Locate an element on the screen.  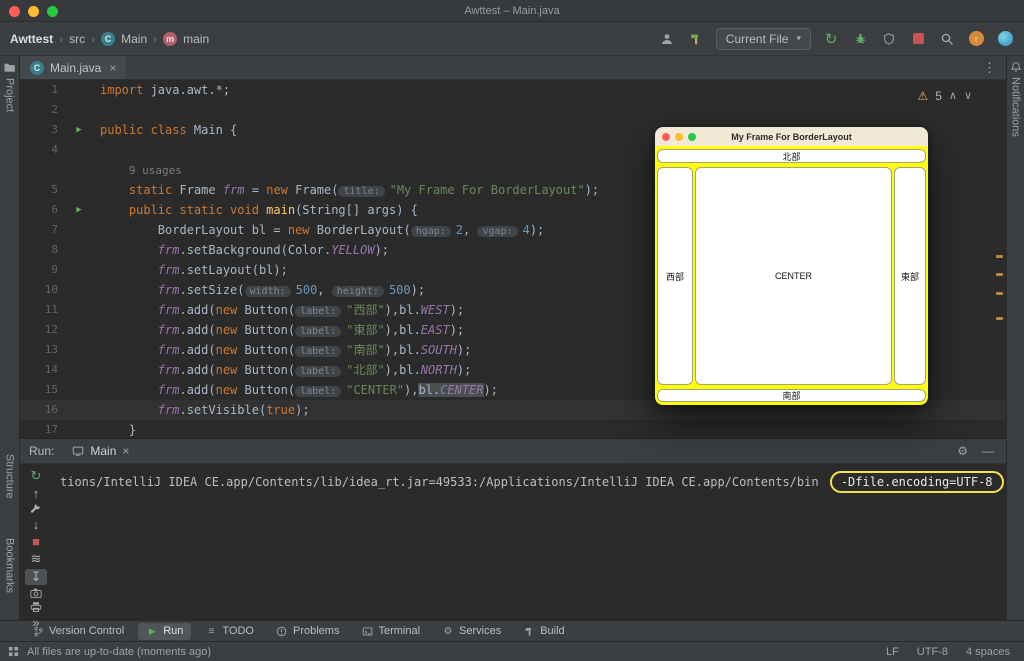
tool-window-tab-todo: ≡ TODO is located at coordinates (229, 631).